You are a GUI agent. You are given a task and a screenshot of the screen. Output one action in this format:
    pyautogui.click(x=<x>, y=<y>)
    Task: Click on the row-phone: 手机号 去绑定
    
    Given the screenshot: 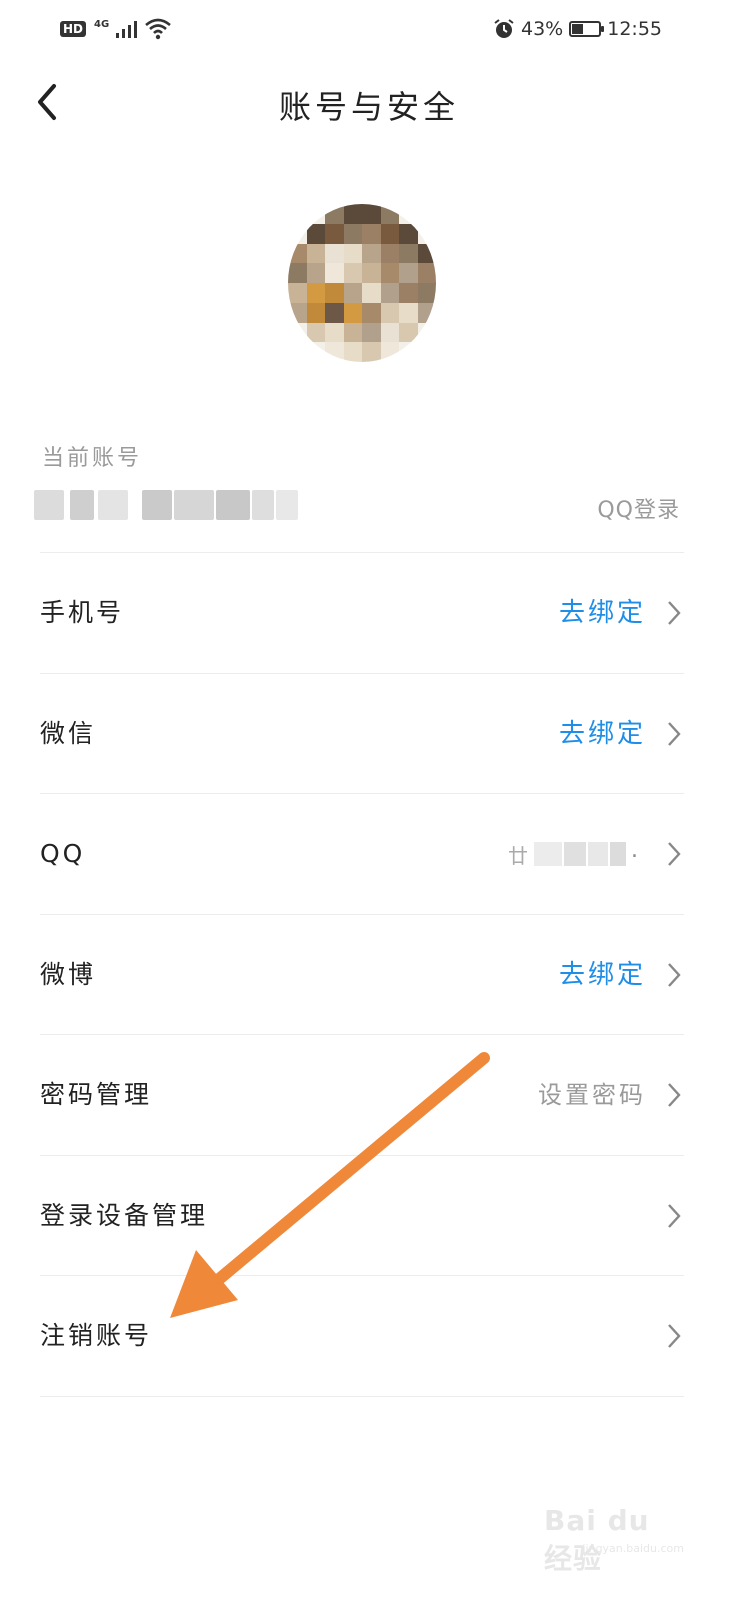 What is the action you would take?
    pyautogui.click(x=362, y=612)
    